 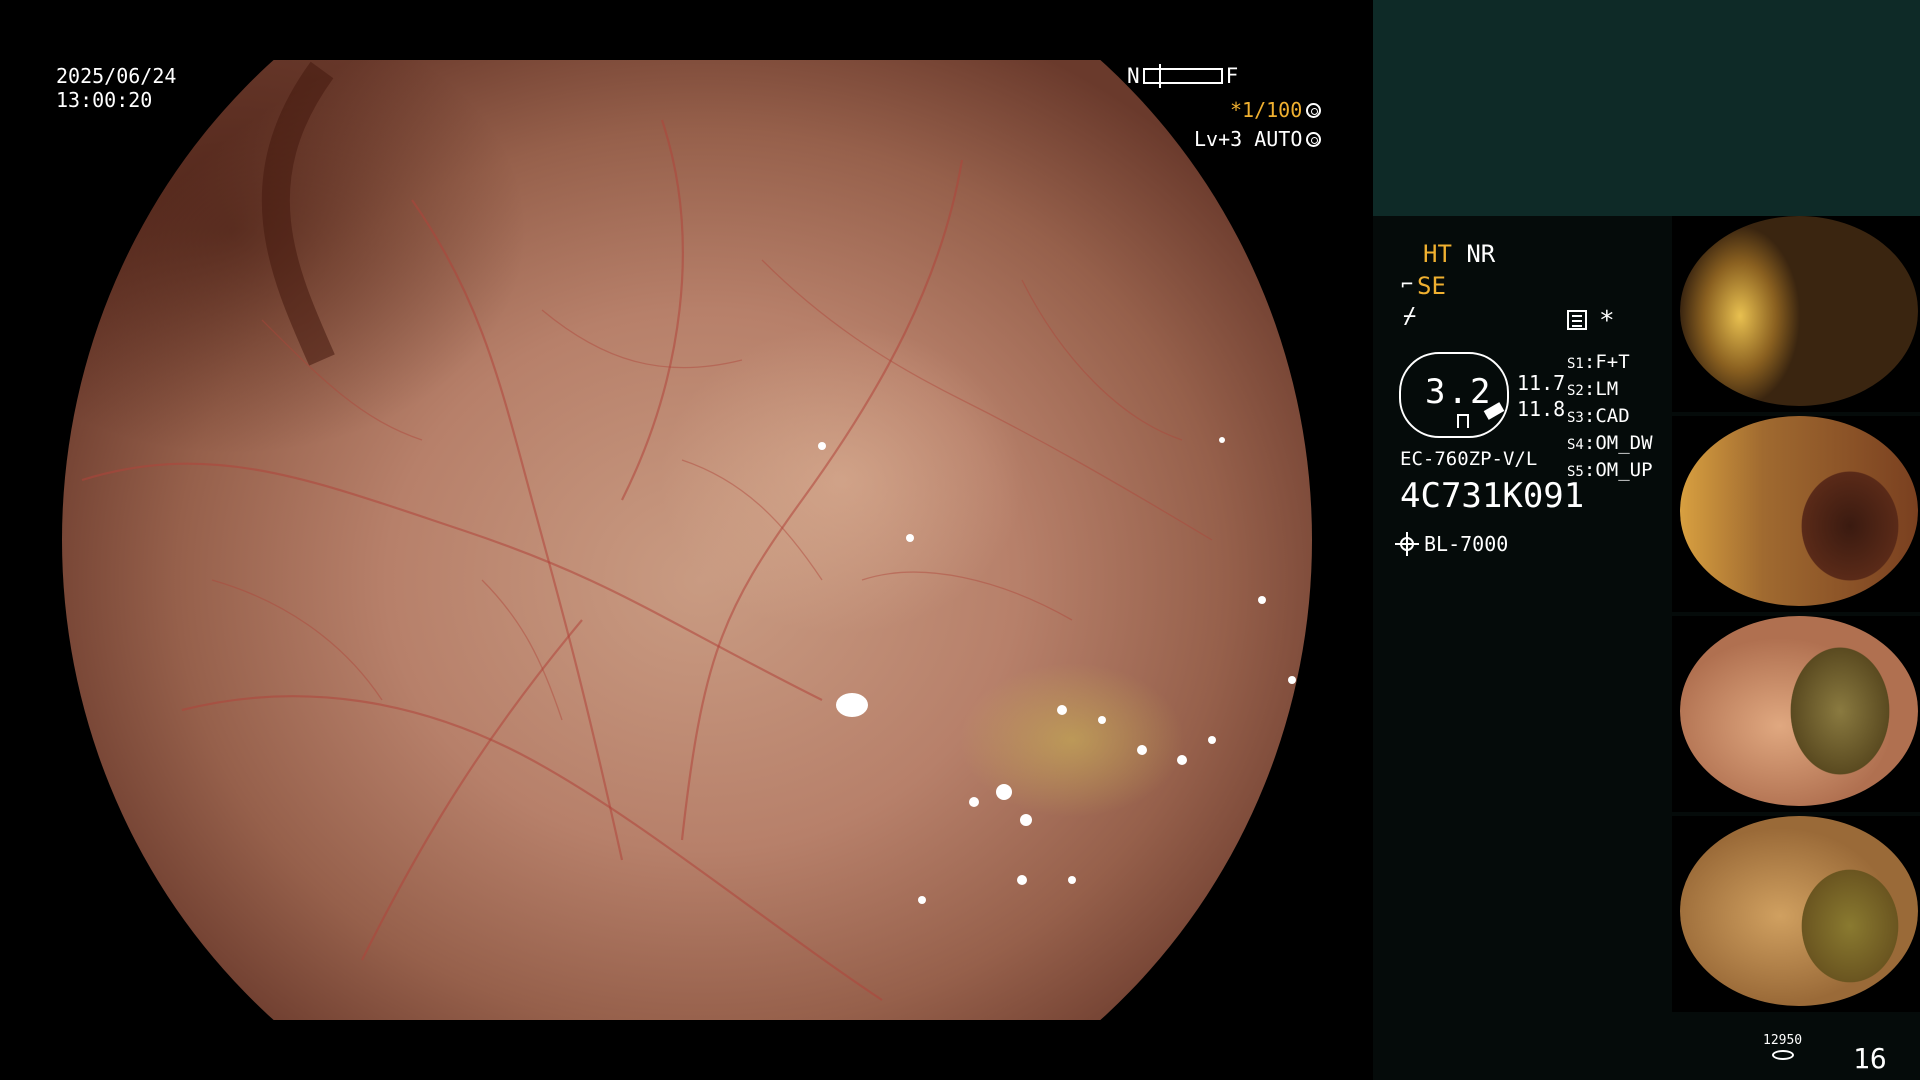 What do you see at coordinates (1133, 76) in the screenshot?
I see `near-label: N` at bounding box center [1133, 76].